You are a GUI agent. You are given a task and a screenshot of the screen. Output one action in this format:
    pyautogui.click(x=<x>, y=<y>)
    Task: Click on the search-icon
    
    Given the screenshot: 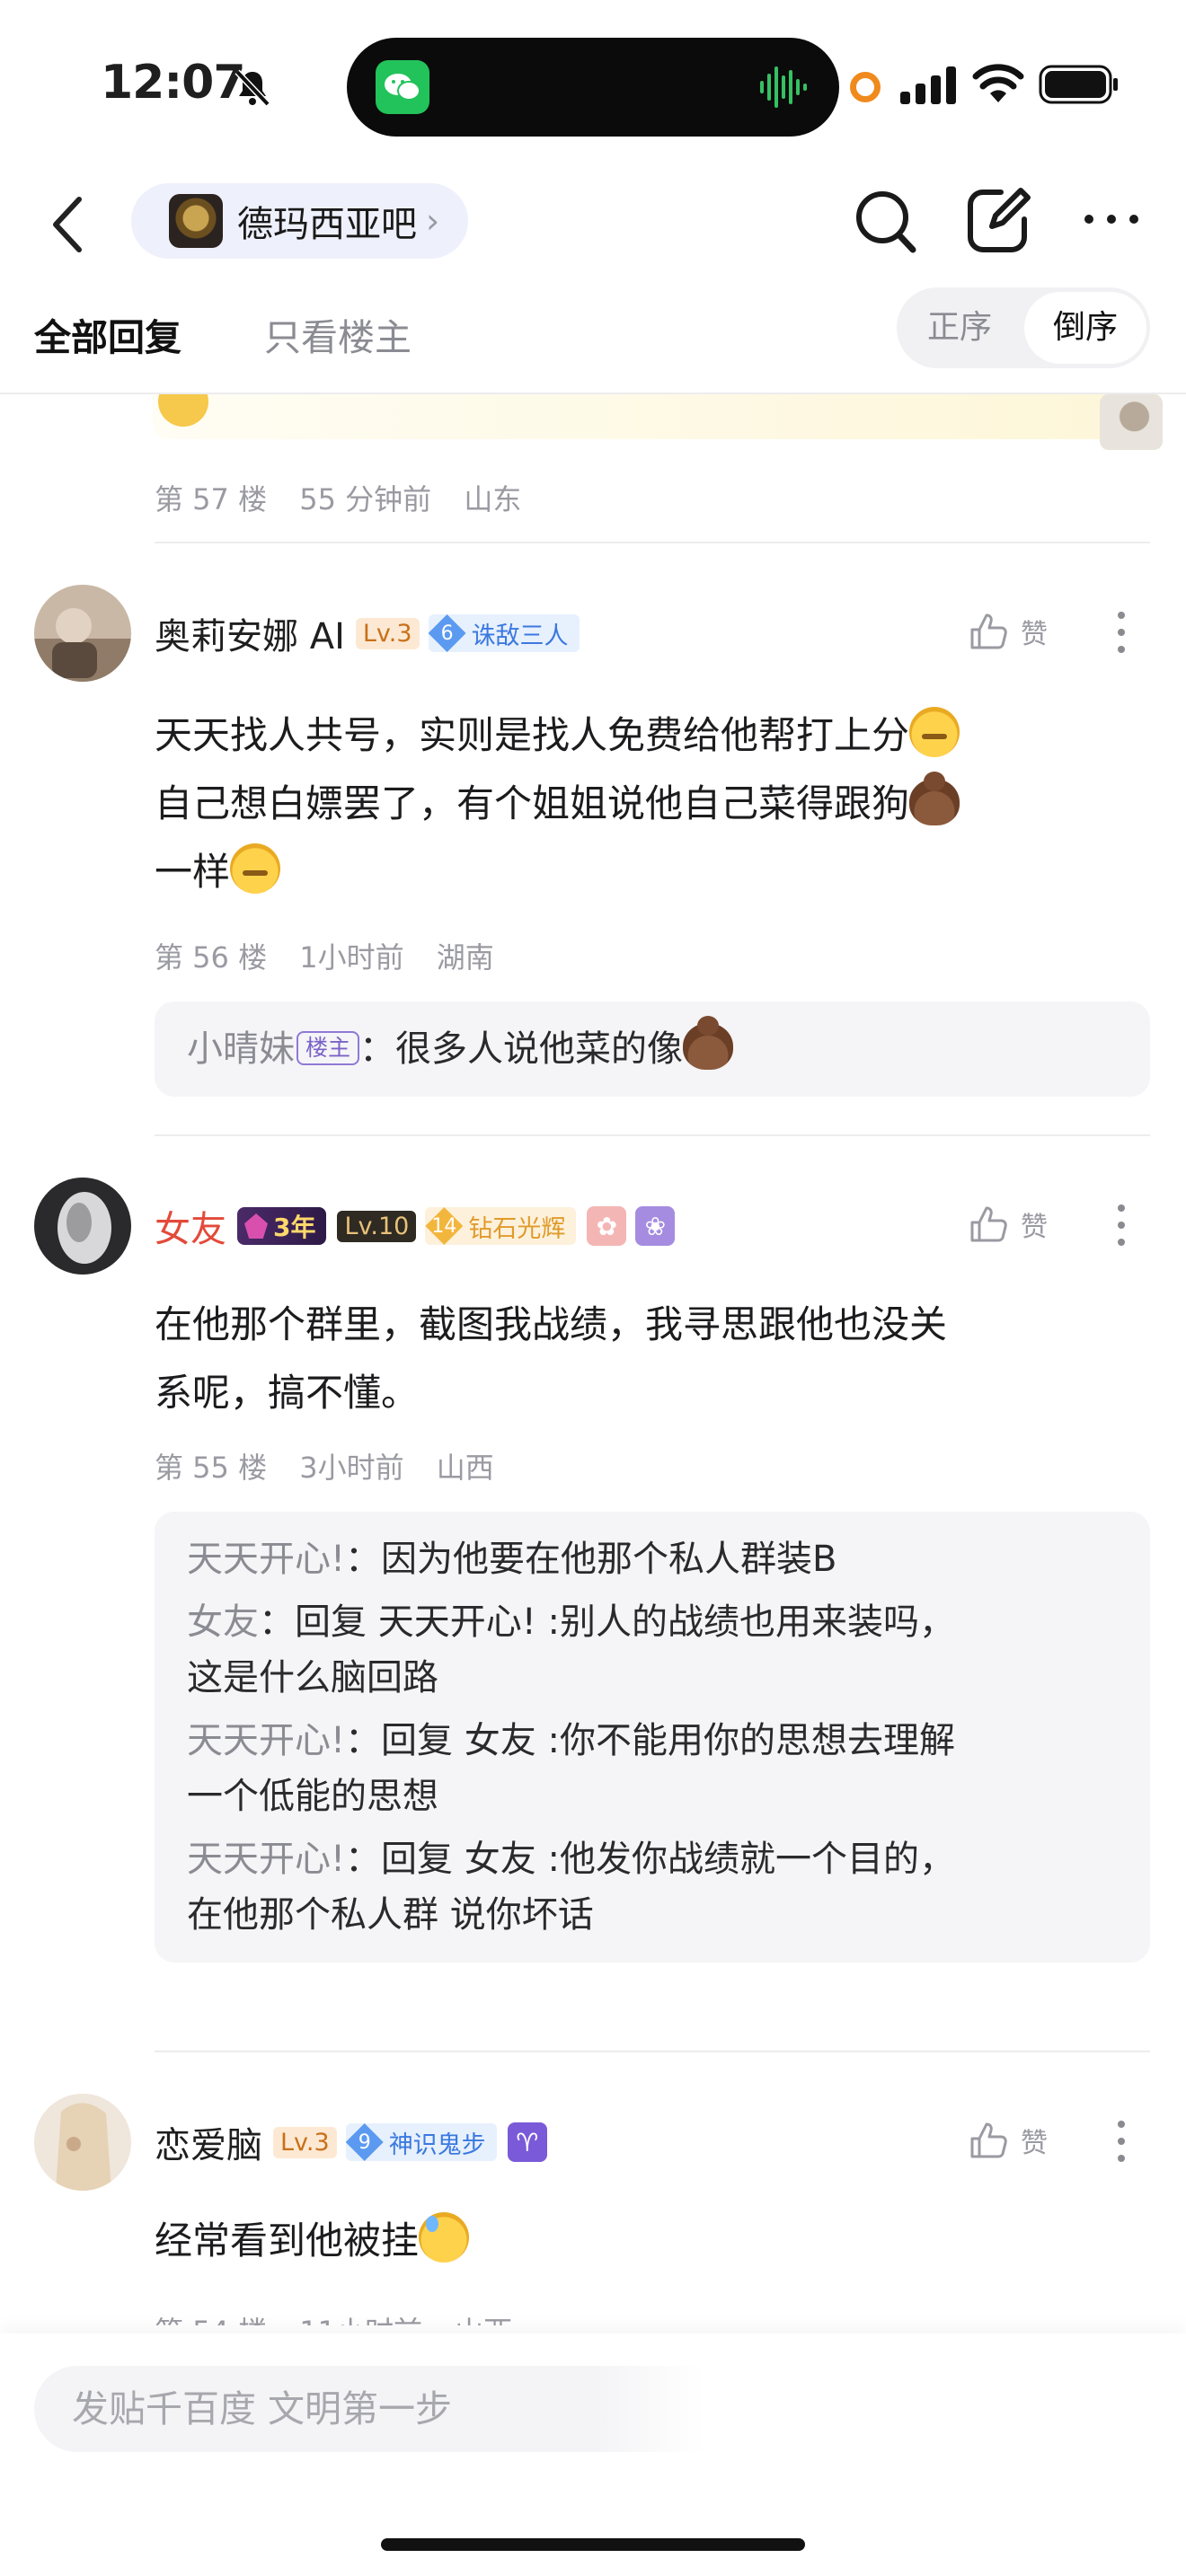 What is the action you would take?
    pyautogui.click(x=886, y=221)
    